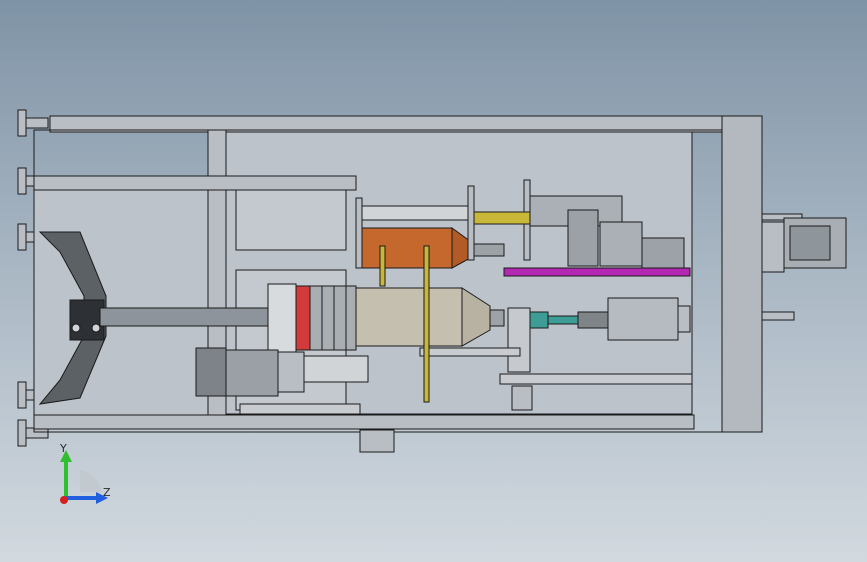 This screenshot has height=562, width=867. What do you see at coordinates (312, 318) in the screenshot?
I see `chuck-assembly` at bounding box center [312, 318].